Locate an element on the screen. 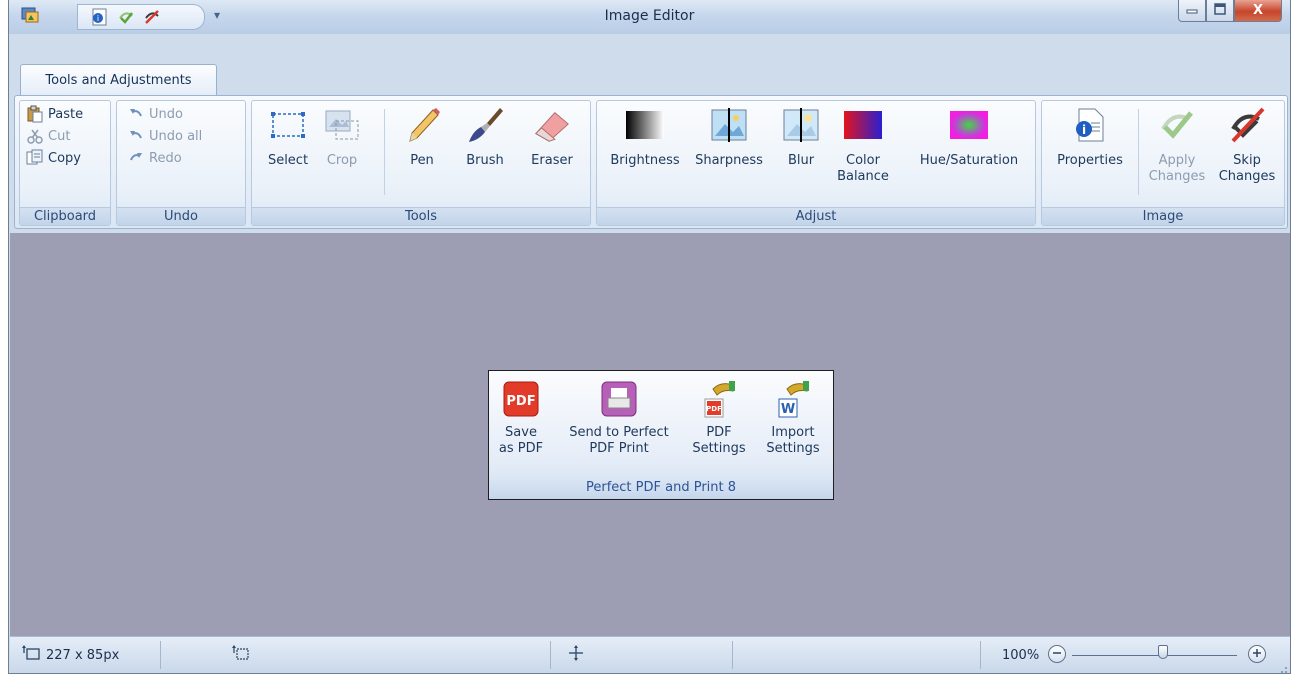 The height and width of the screenshot is (677, 1294). group-label-clipboard: Clipboard is located at coordinates (65, 216).